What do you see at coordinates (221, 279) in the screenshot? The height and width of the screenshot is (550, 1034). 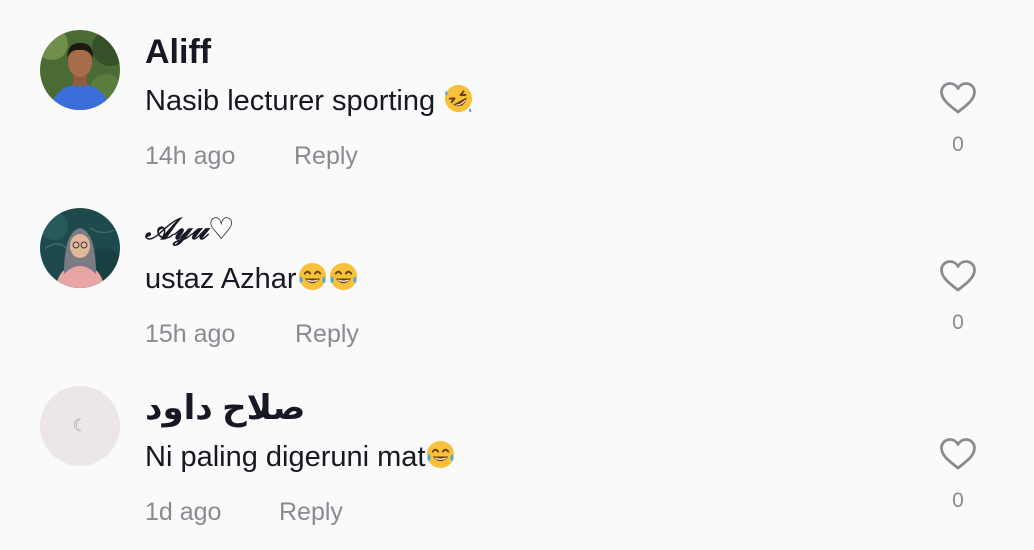 I see `comment-text: ustaz Azhar` at bounding box center [221, 279].